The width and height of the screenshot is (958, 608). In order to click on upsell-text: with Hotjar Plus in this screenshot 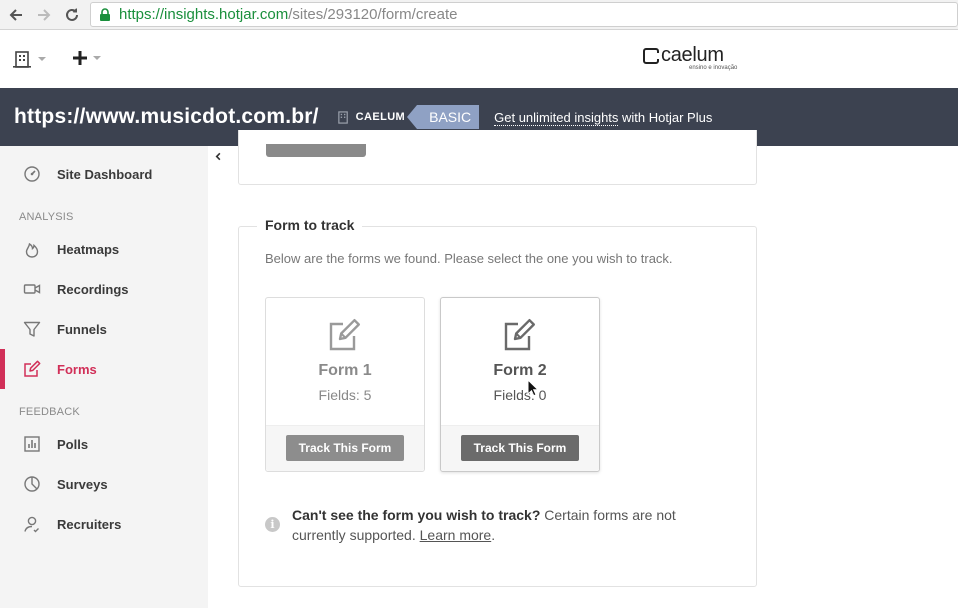, I will do `click(665, 117)`.